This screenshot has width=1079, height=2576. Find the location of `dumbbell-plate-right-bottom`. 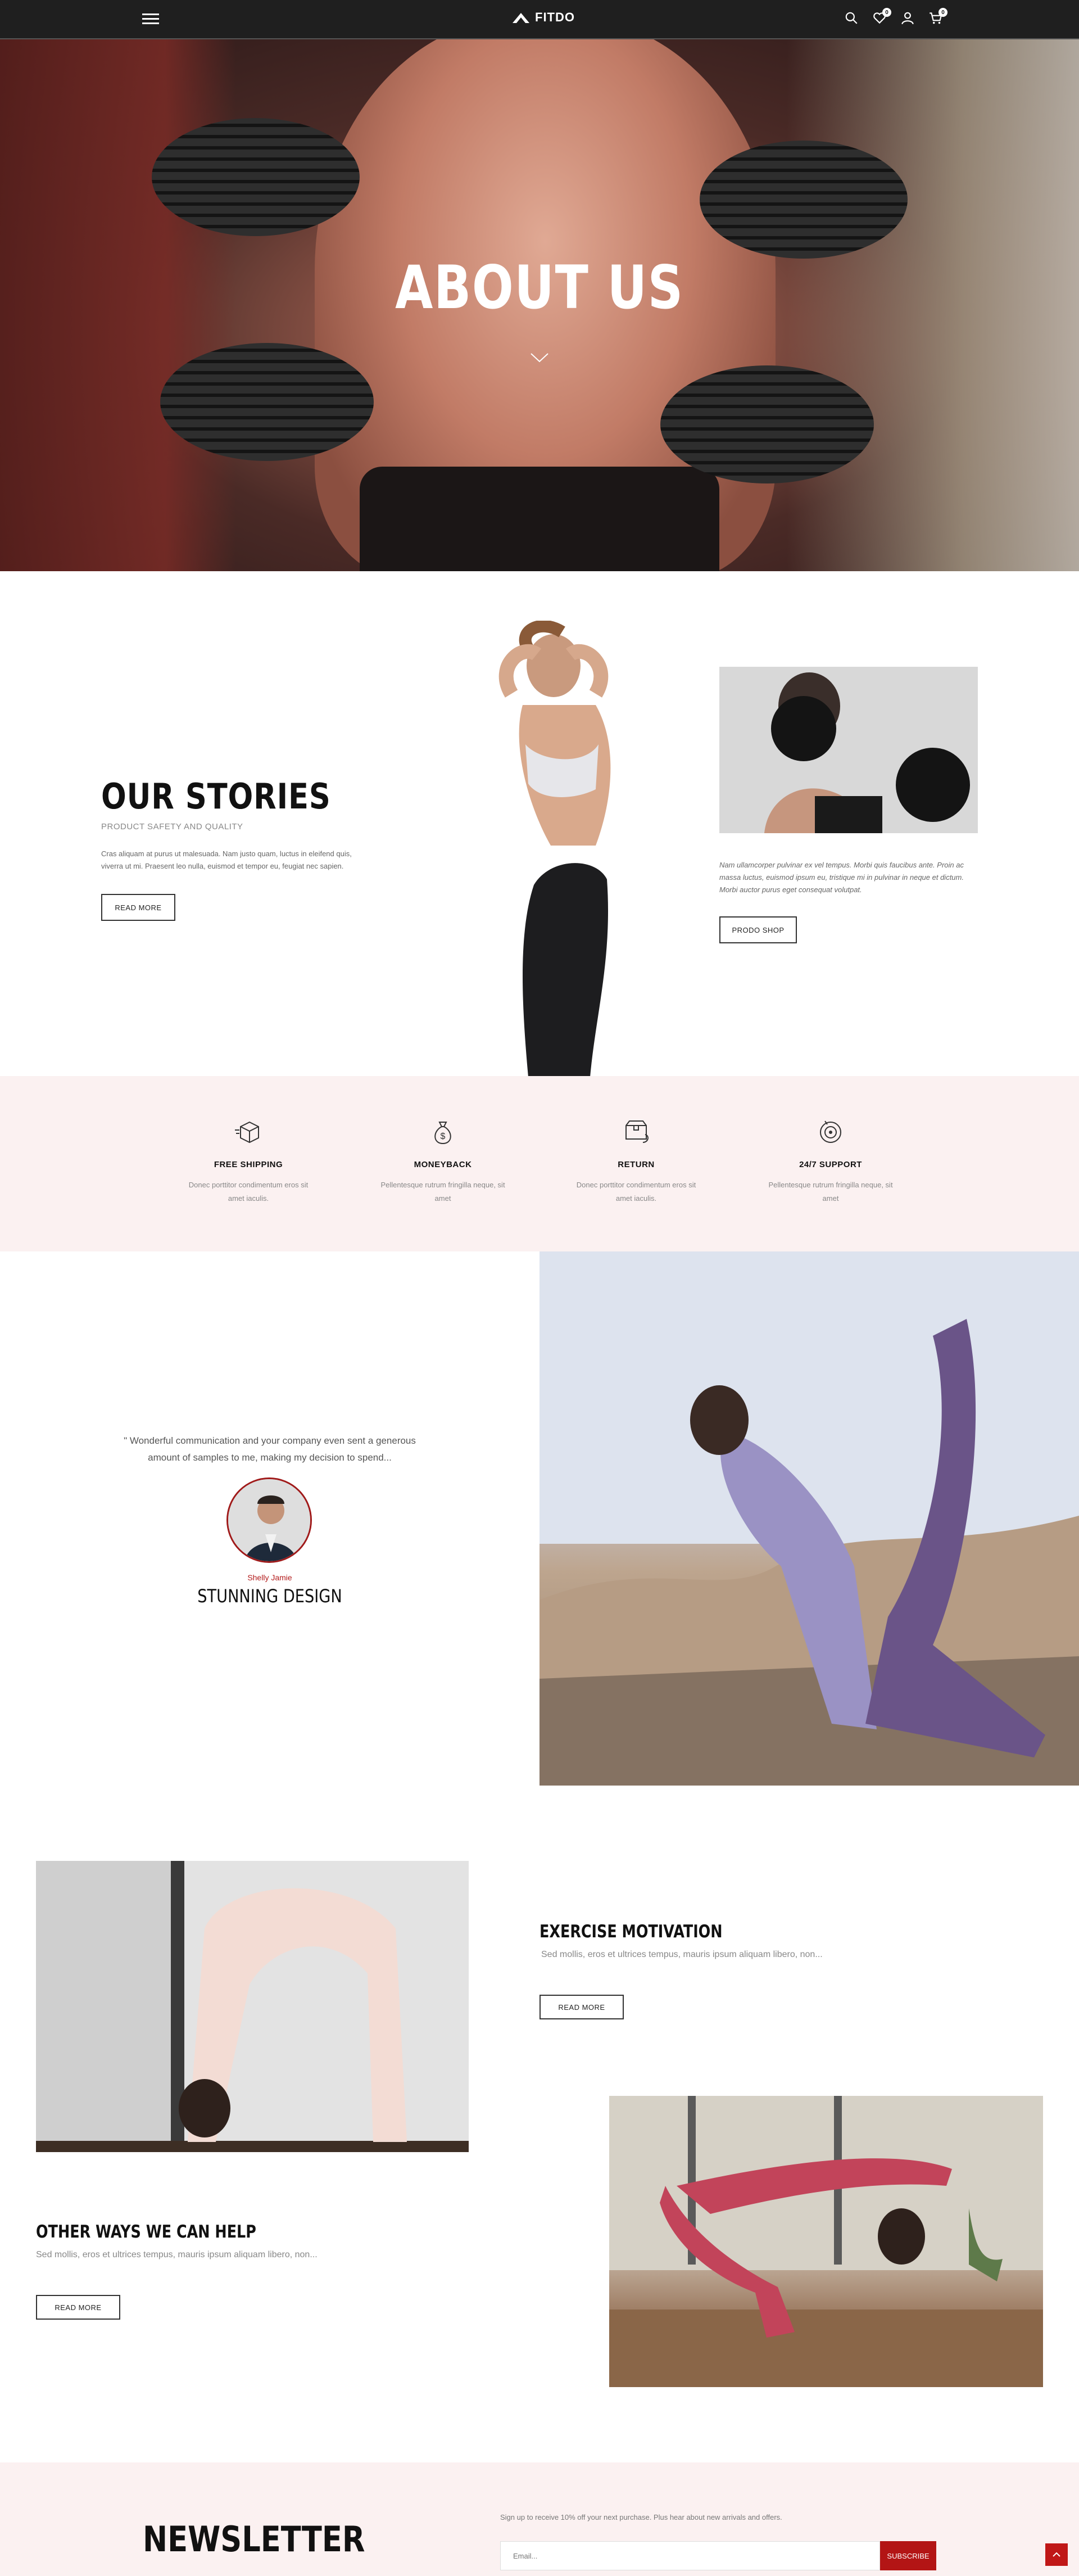

dumbbell-plate-right-bottom is located at coordinates (767, 424).